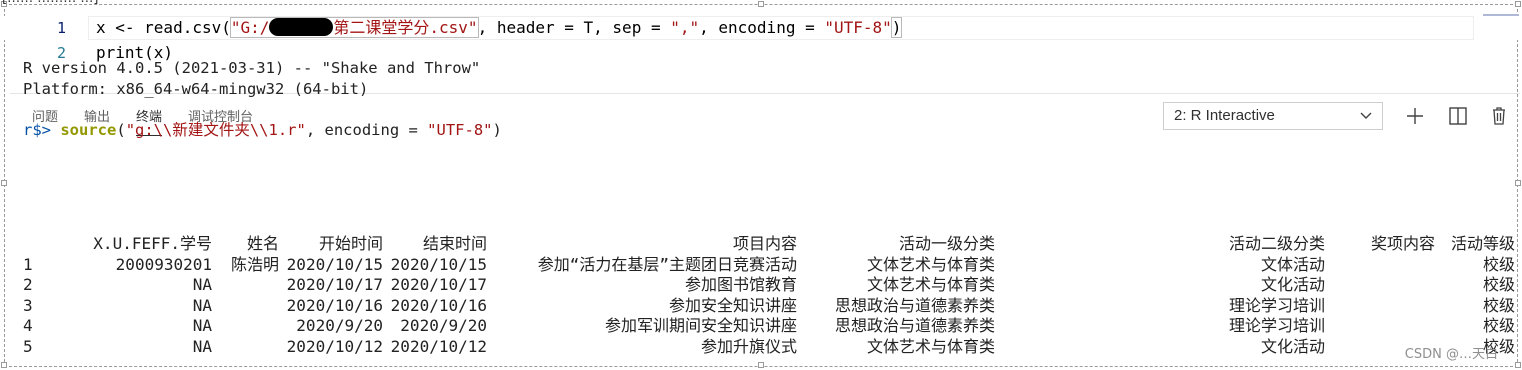  Describe the element at coordinates (262, 243) in the screenshot. I see `column-header: 姓名` at that location.